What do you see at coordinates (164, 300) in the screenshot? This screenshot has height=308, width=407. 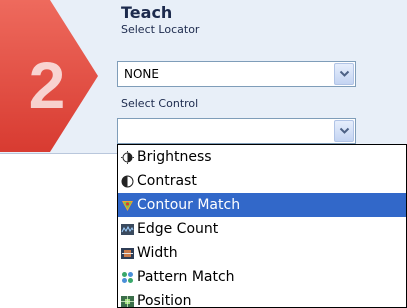 I see `option-label: Position` at bounding box center [164, 300].